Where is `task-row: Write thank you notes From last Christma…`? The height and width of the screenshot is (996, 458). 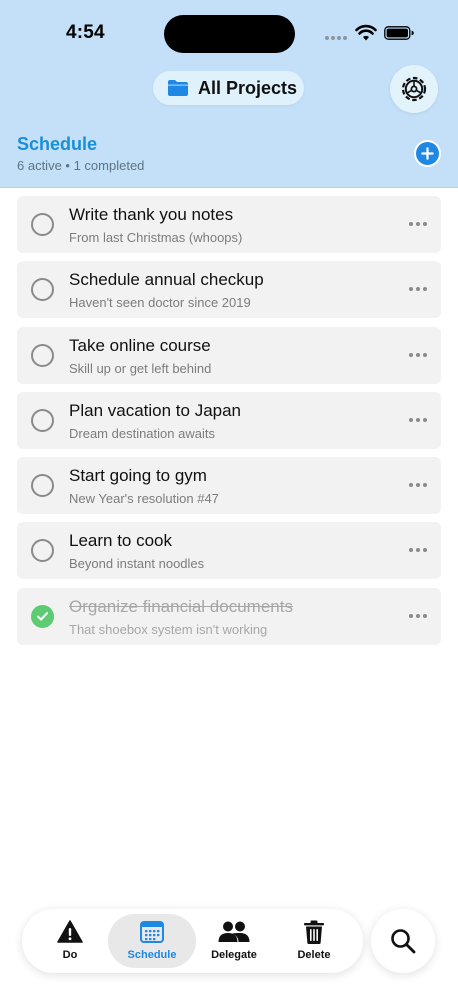
task-row: Write thank you notes From last Christma… is located at coordinates (229, 224).